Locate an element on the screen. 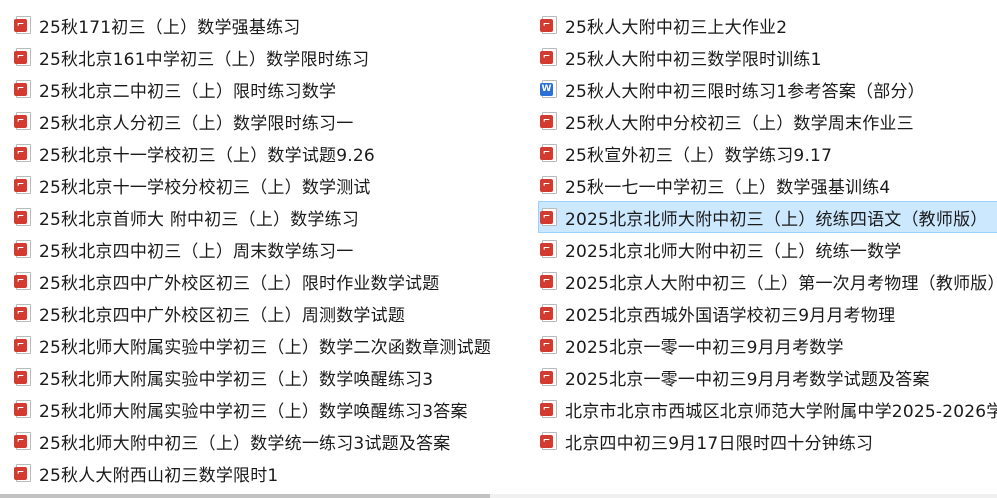  file-name: 25秋北京人分初三（上）数学限时练习一 is located at coordinates (196, 123).